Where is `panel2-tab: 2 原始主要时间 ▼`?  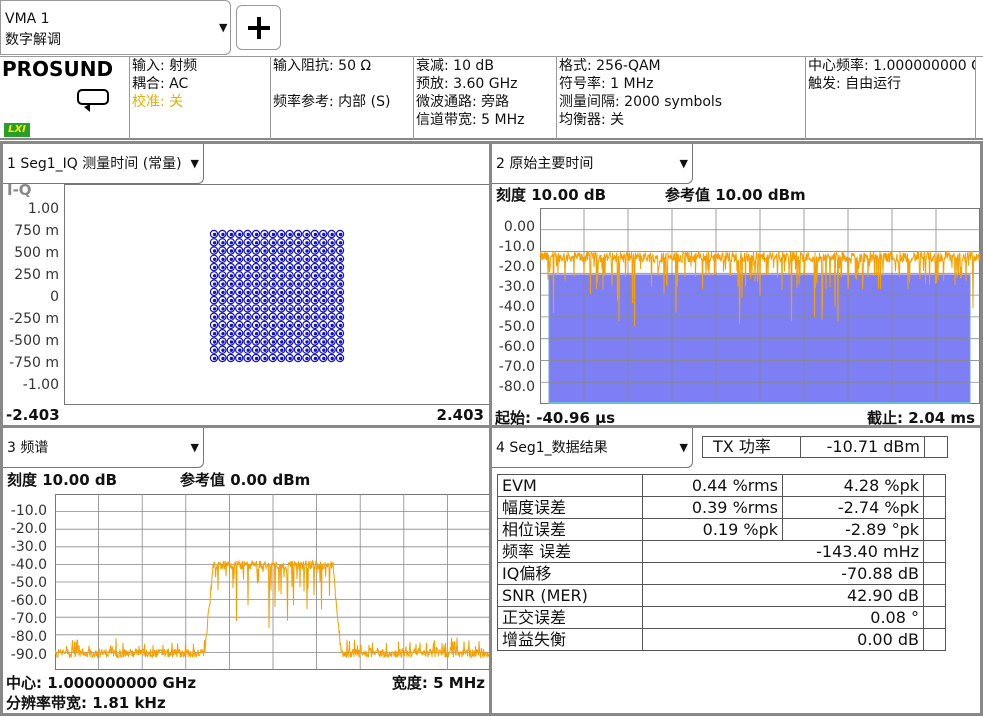
panel2-tab: 2 原始主要时间 ▼ is located at coordinates (592, 164).